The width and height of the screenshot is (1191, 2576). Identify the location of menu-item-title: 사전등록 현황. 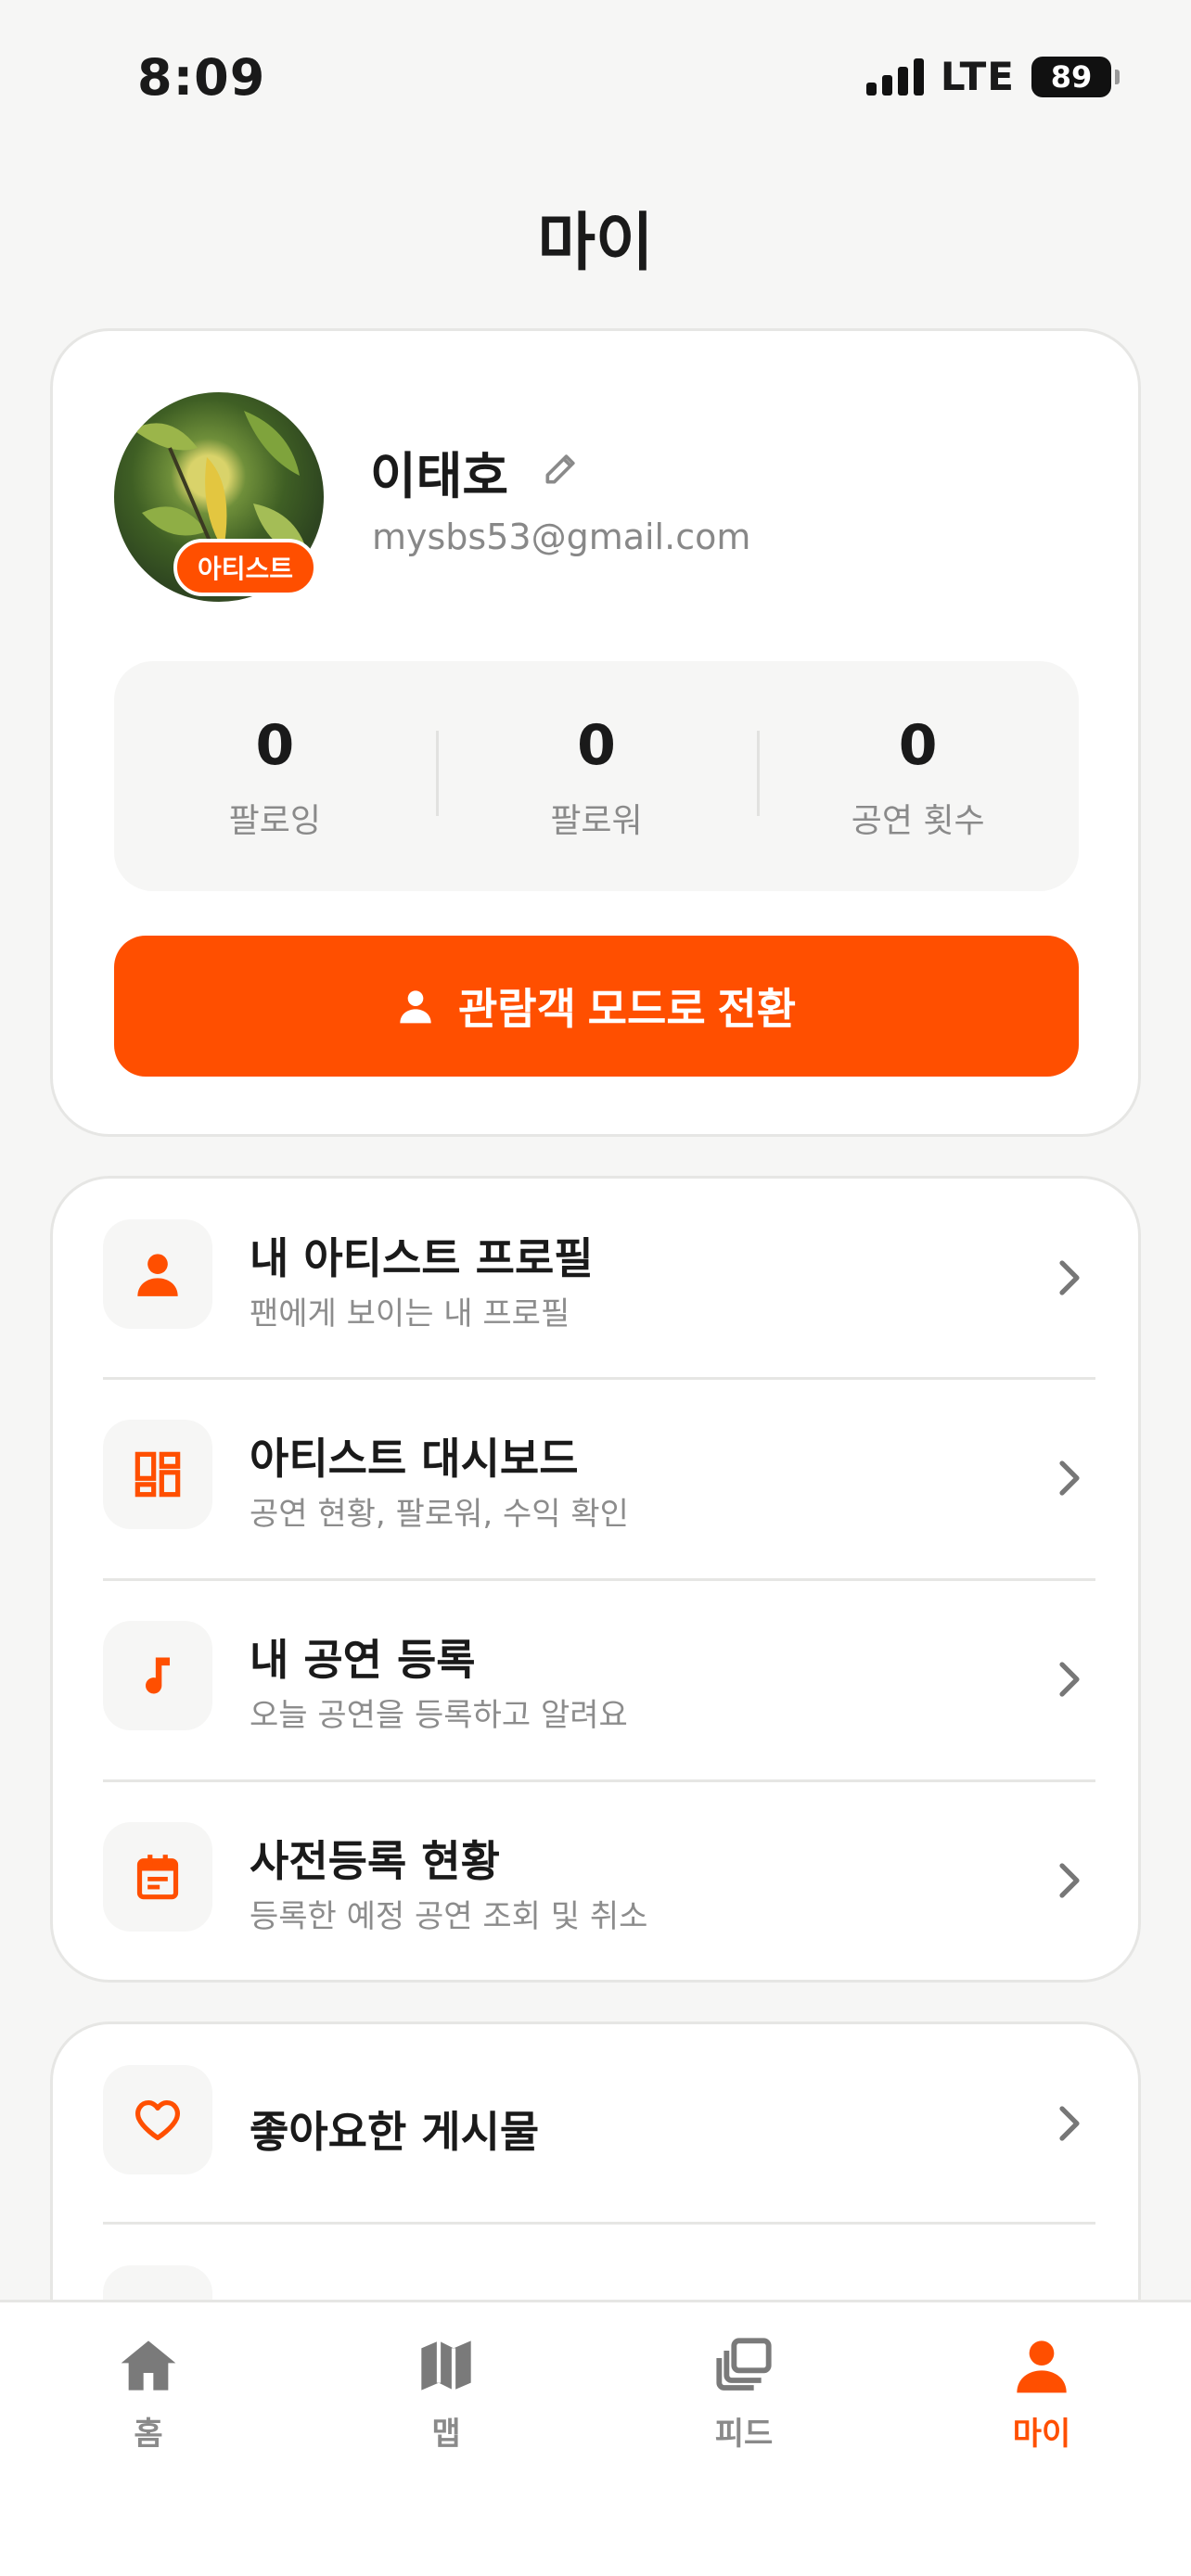
(375, 1861).